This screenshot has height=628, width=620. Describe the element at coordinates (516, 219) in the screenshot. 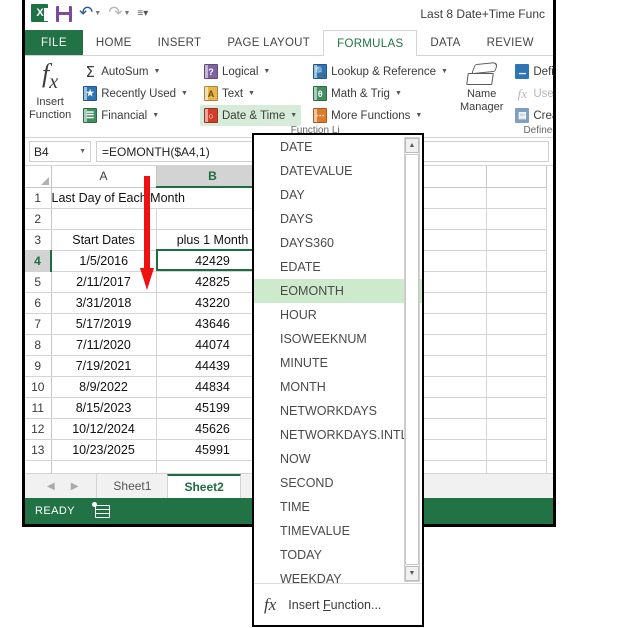

I see `cell-f2` at that location.